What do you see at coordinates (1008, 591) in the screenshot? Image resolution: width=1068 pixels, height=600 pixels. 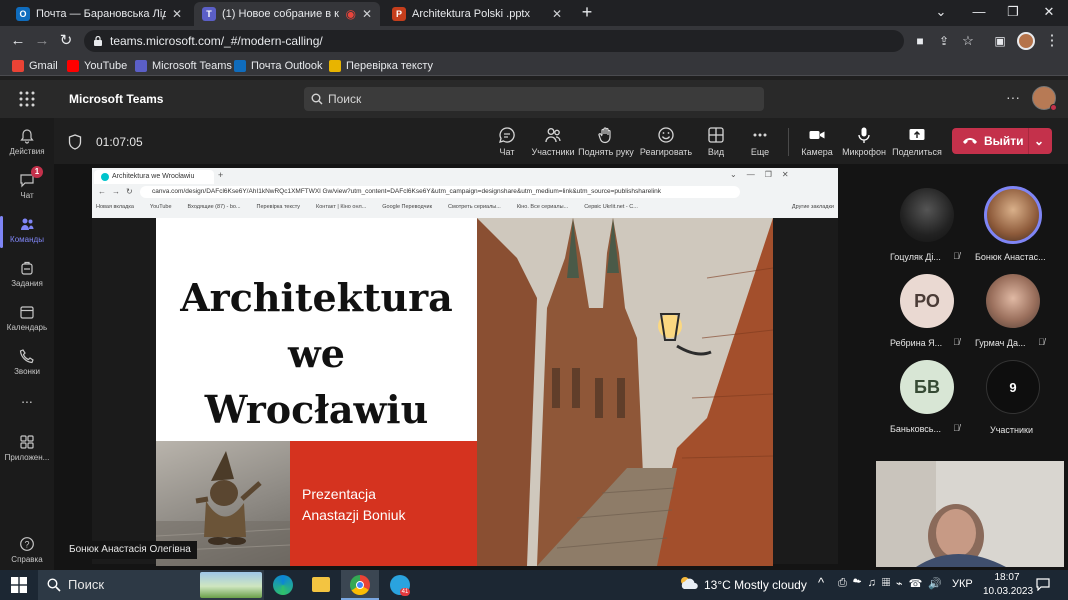 I see `clock-date: 10.03.2023` at bounding box center [1008, 591].